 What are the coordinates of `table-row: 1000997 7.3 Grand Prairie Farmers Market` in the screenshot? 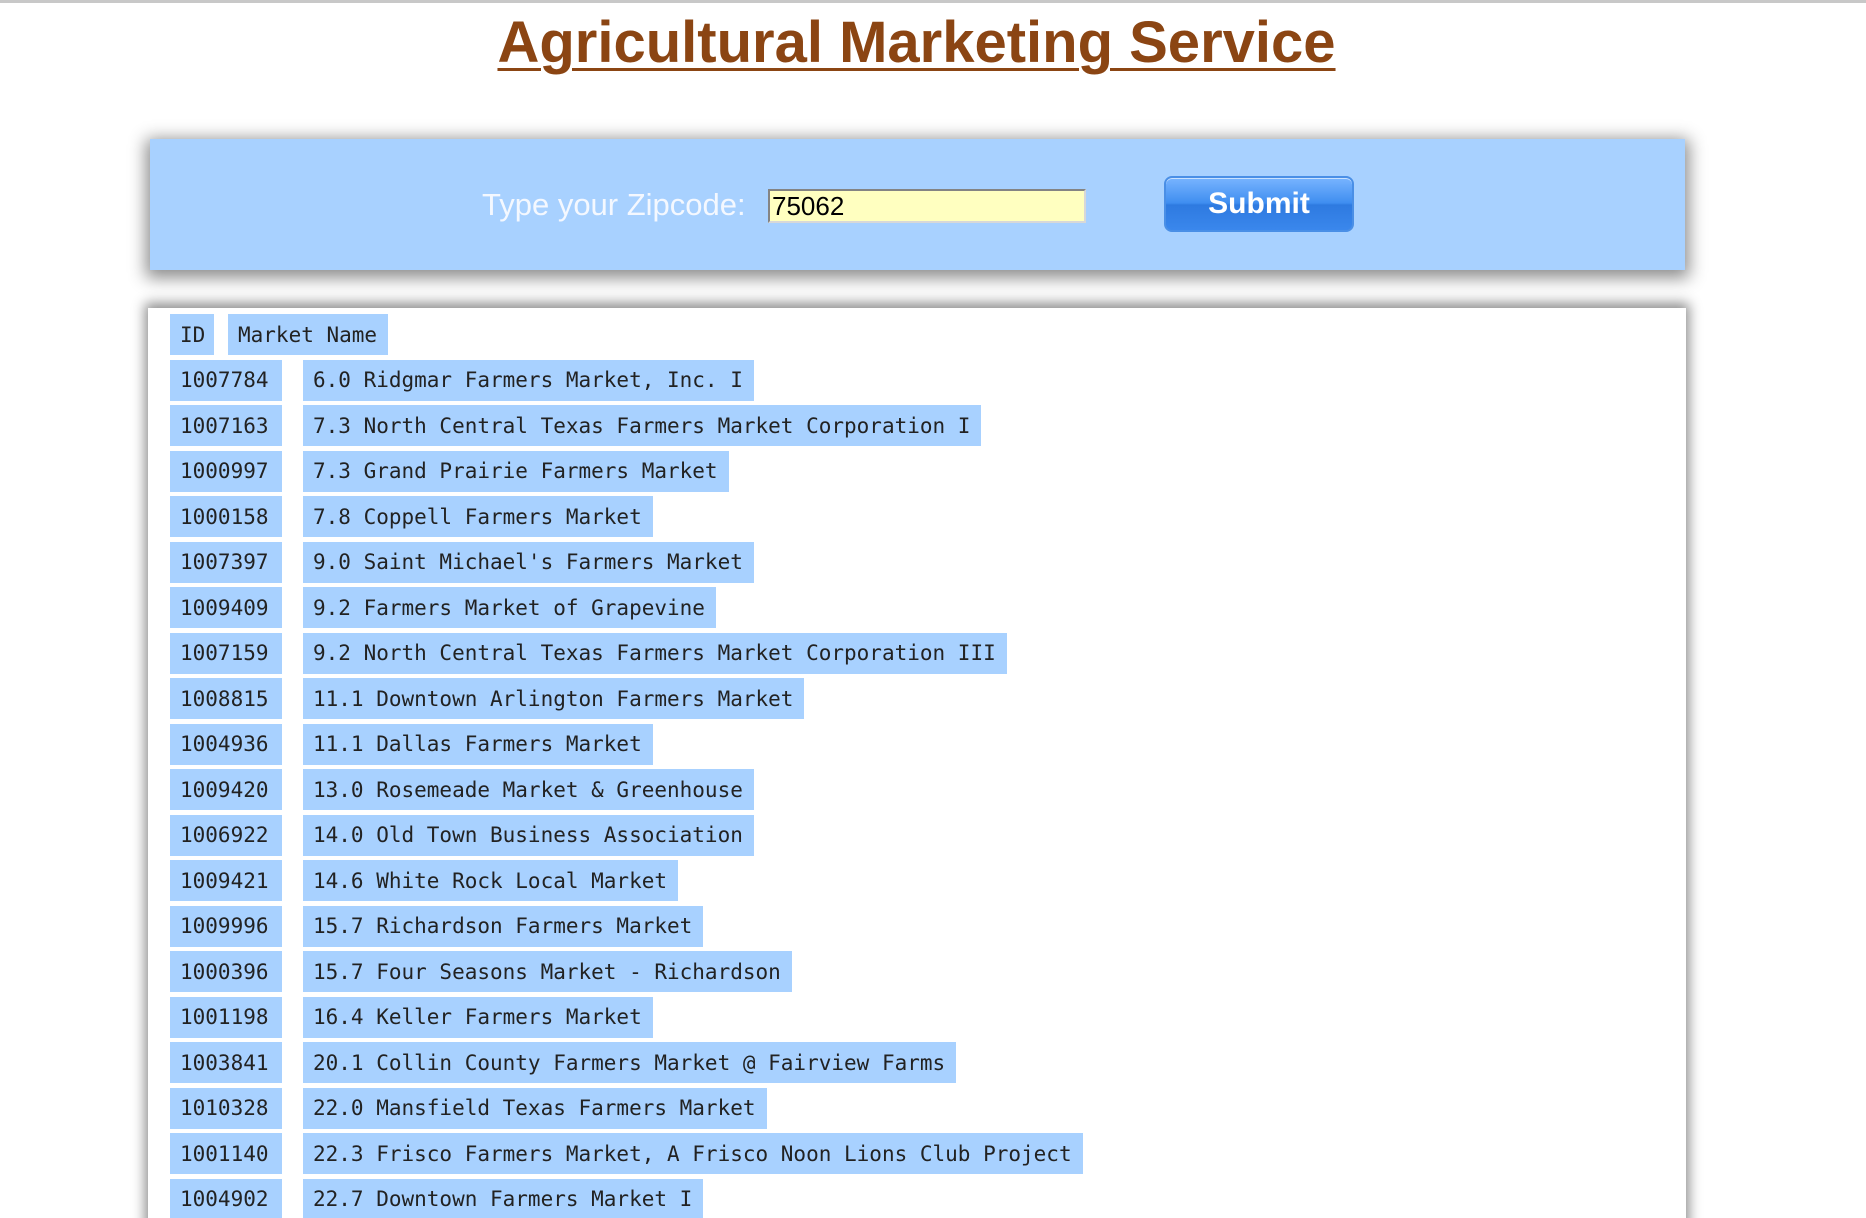 It's located at (626, 471).